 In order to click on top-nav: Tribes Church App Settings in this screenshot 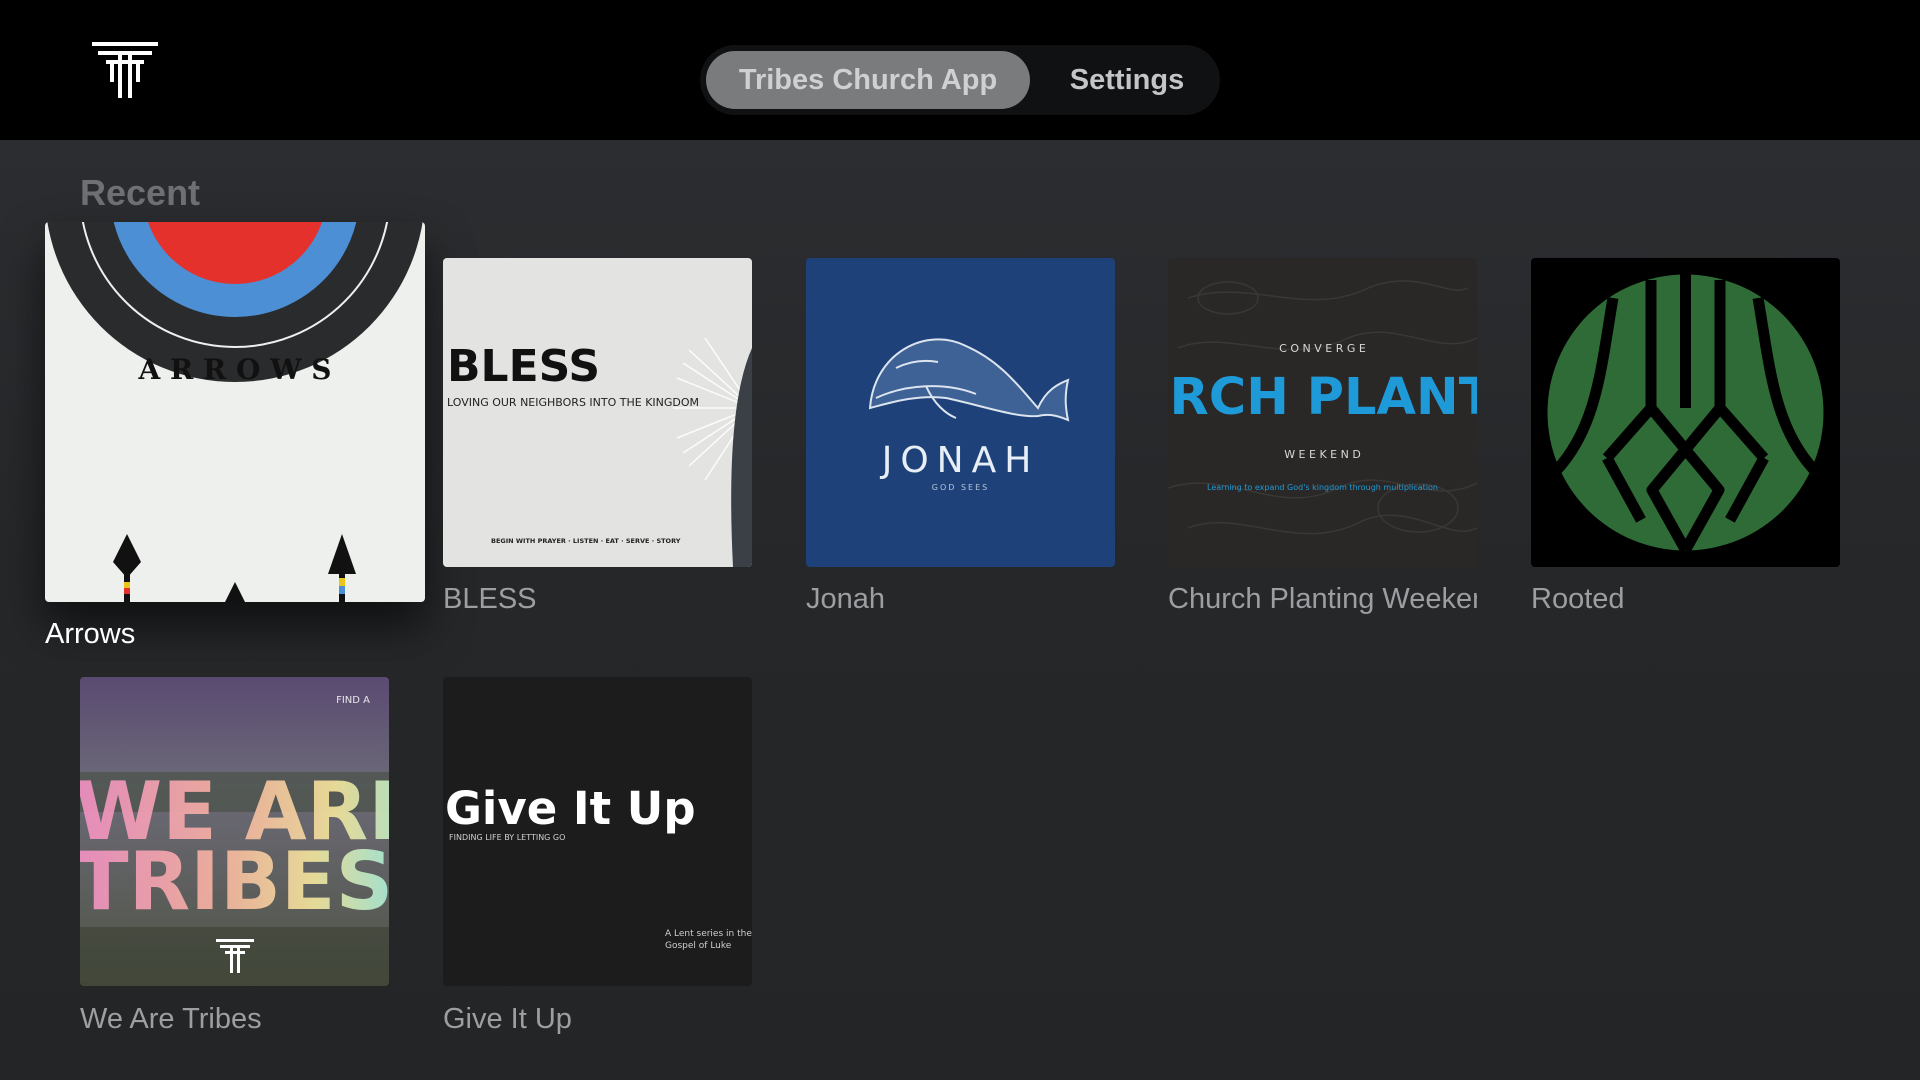, I will do `click(960, 80)`.